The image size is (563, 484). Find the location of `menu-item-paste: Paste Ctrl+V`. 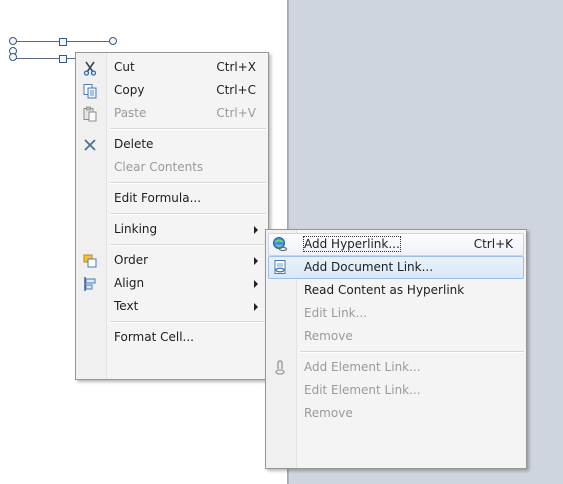

menu-item-paste: Paste Ctrl+V is located at coordinates (172, 113).